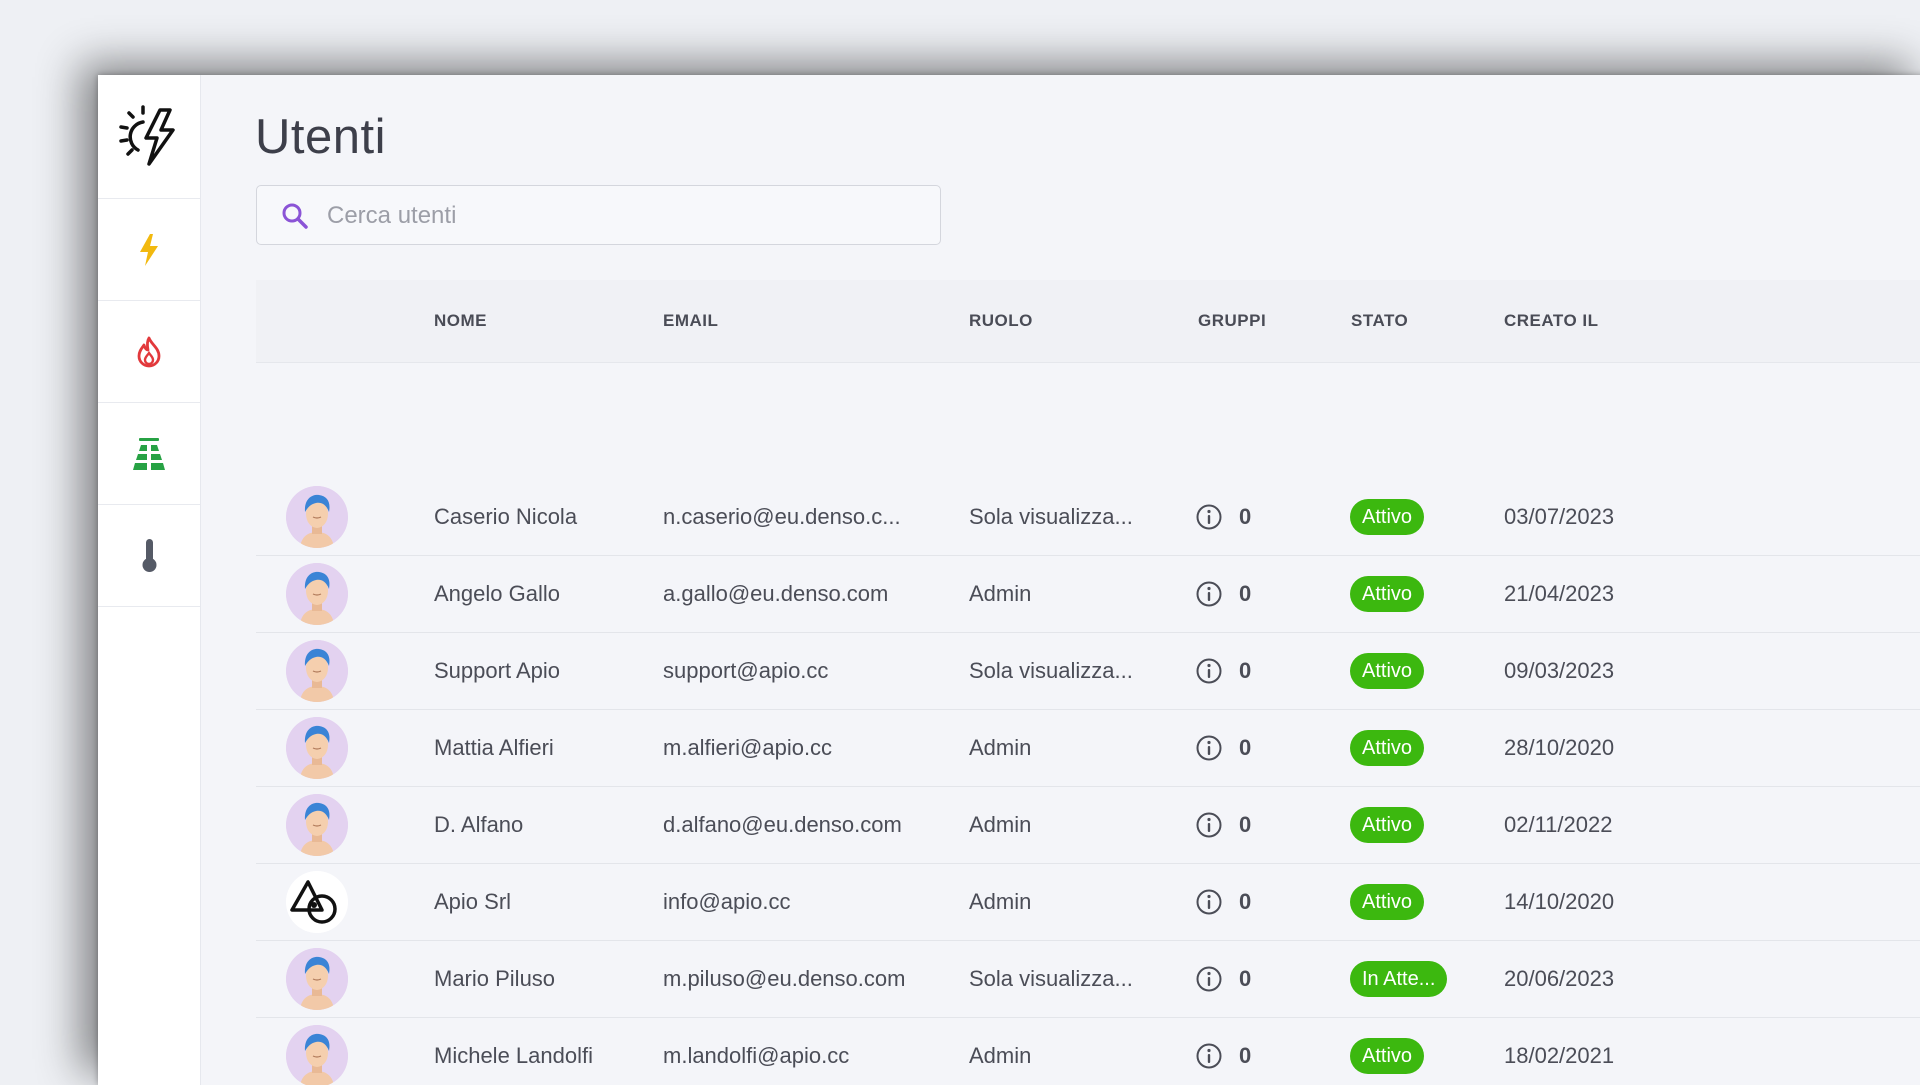  I want to click on user-email: m.alfieri@apio.cc, so click(748, 747).